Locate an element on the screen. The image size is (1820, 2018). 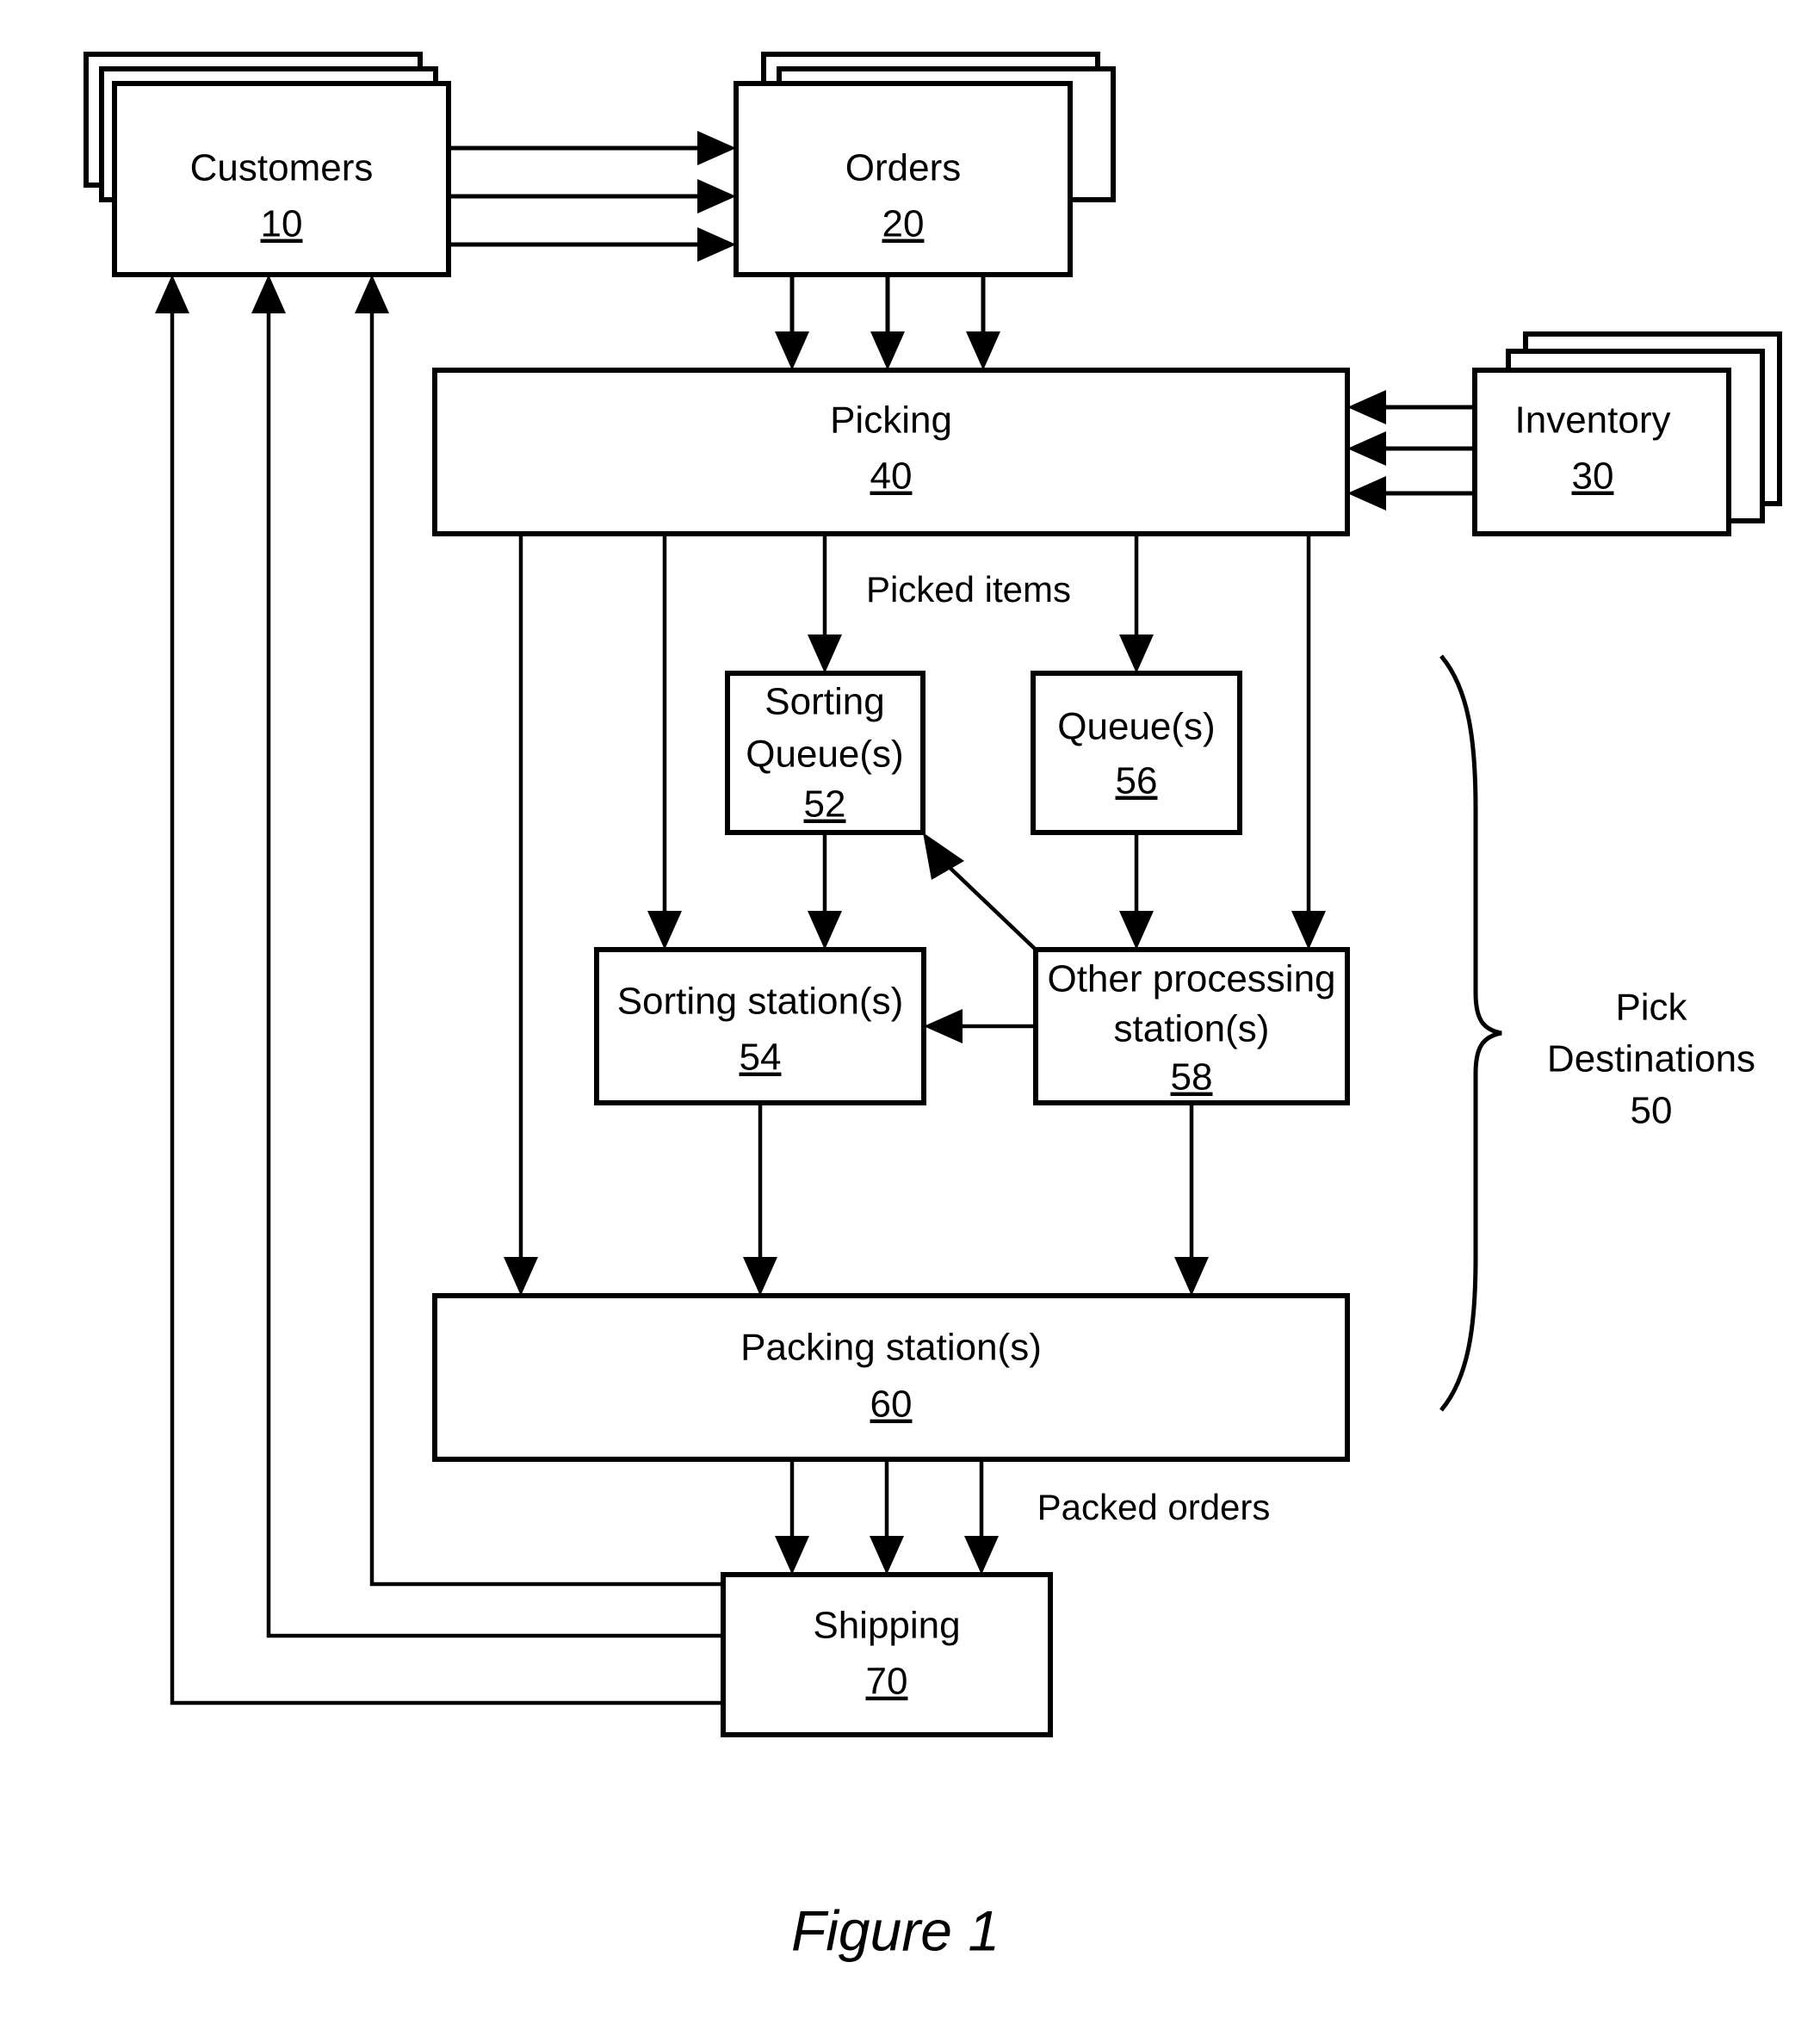
orders-label: Orders is located at coordinates (903, 168).